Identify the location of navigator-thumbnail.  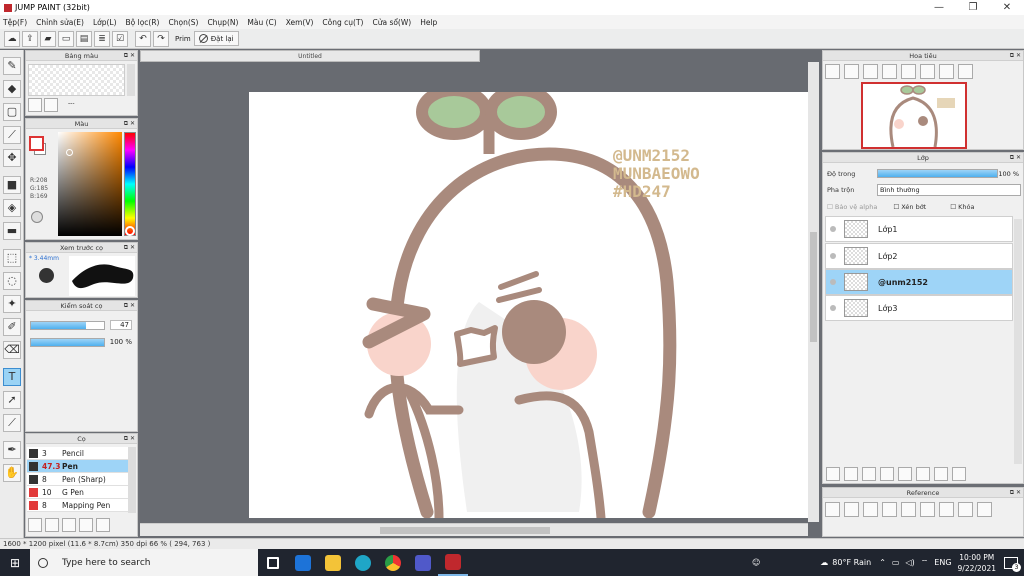
(914, 115).